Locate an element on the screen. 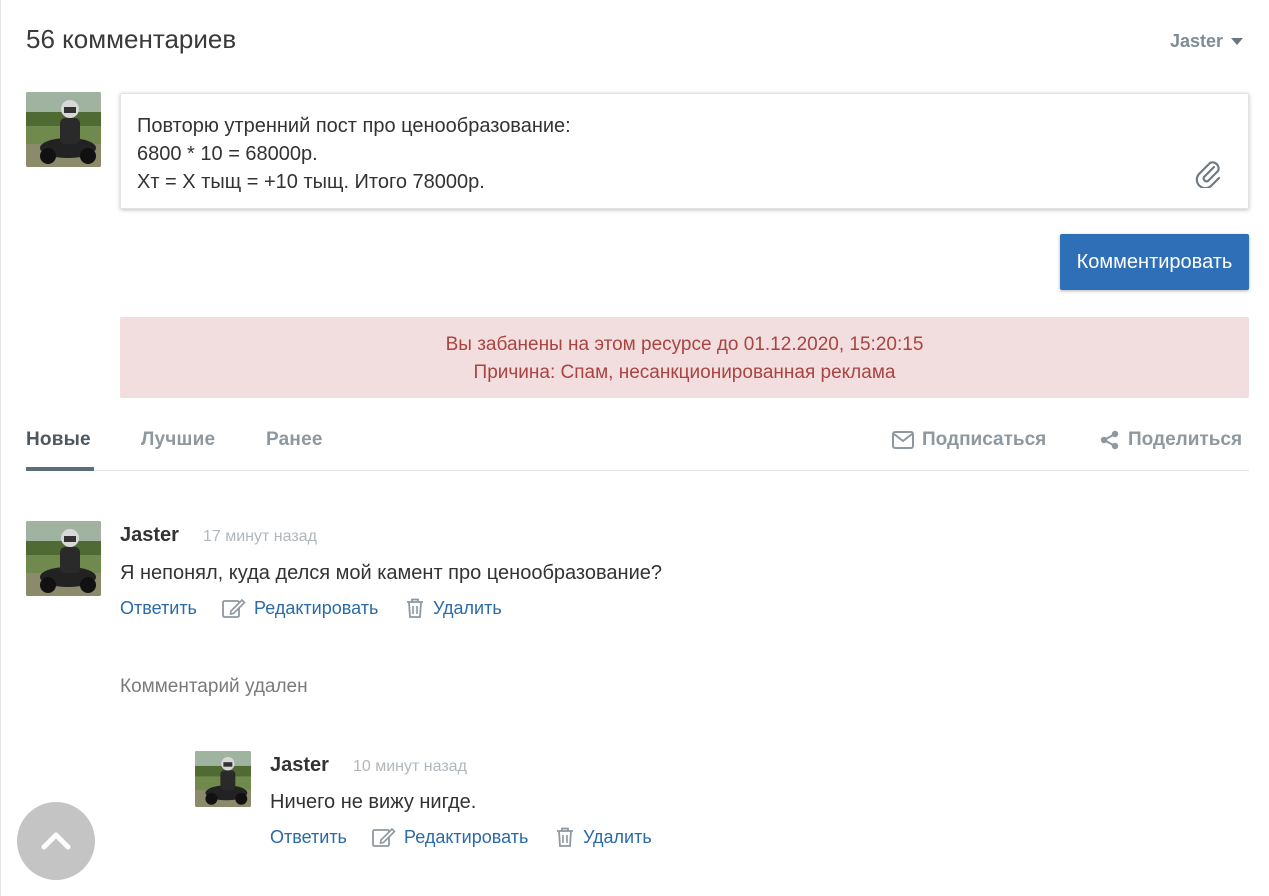  tab-earlier: Ранее is located at coordinates (294, 440).